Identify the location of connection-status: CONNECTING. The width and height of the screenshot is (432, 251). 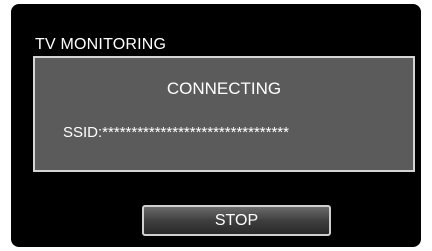
(224, 88).